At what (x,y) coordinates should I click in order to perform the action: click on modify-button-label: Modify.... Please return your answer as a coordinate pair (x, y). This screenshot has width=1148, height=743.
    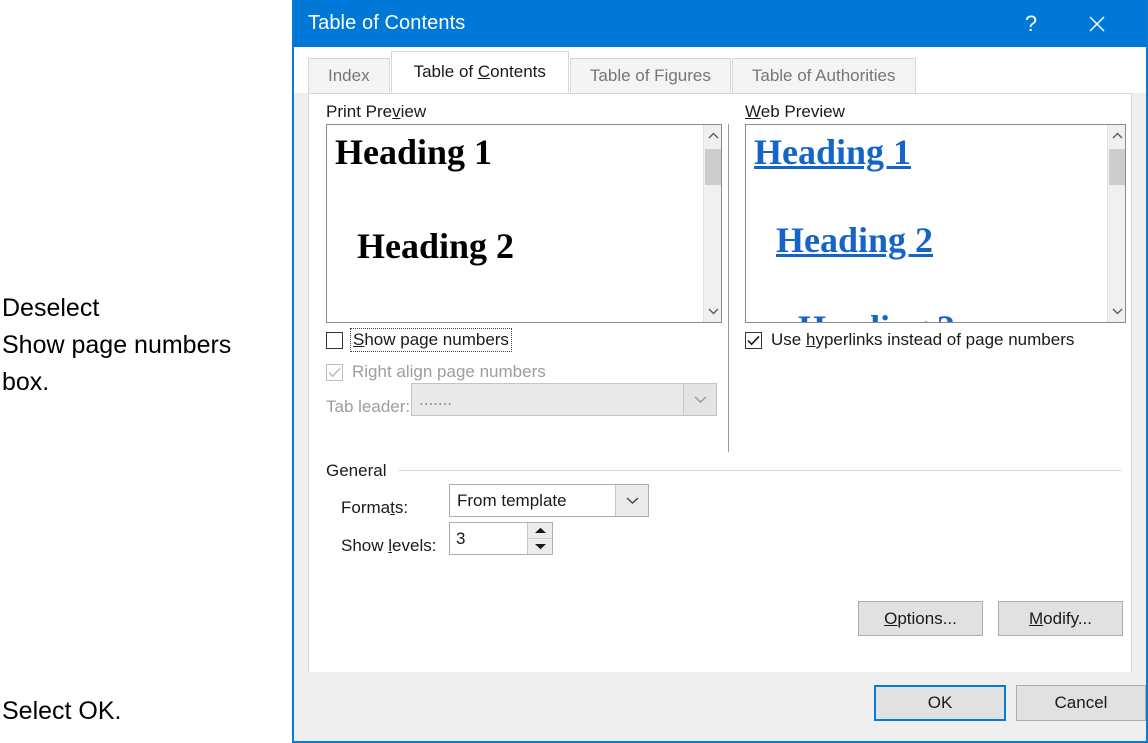
    Looking at the image, I should click on (1060, 618).